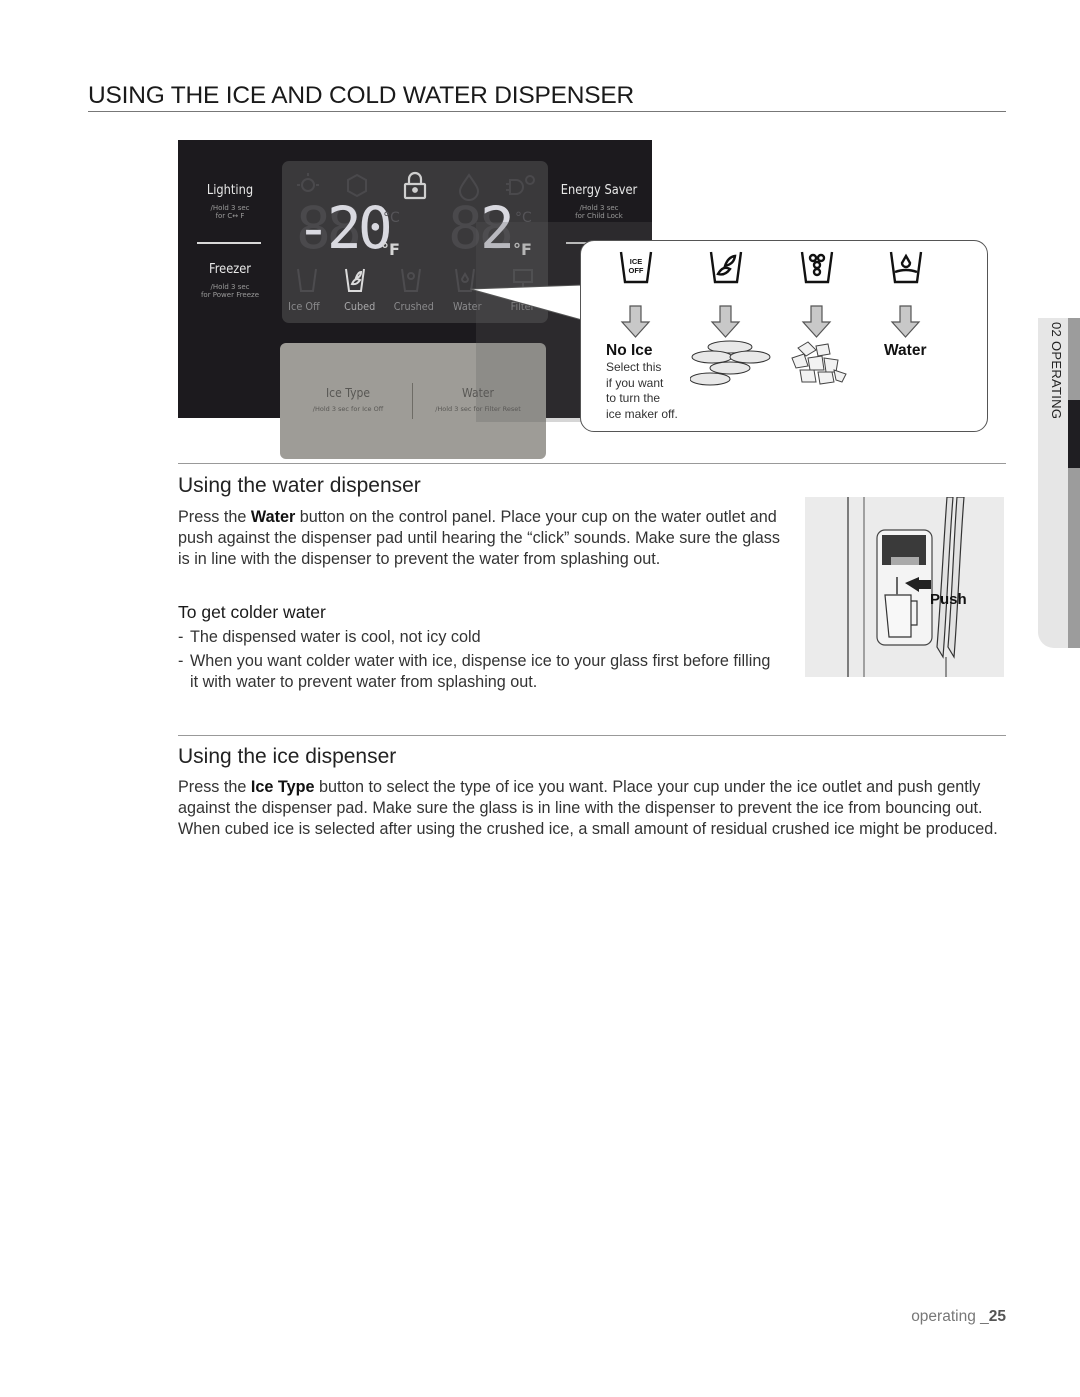  Describe the element at coordinates (730, 363) in the screenshot. I see `ice-cubes-image` at that location.